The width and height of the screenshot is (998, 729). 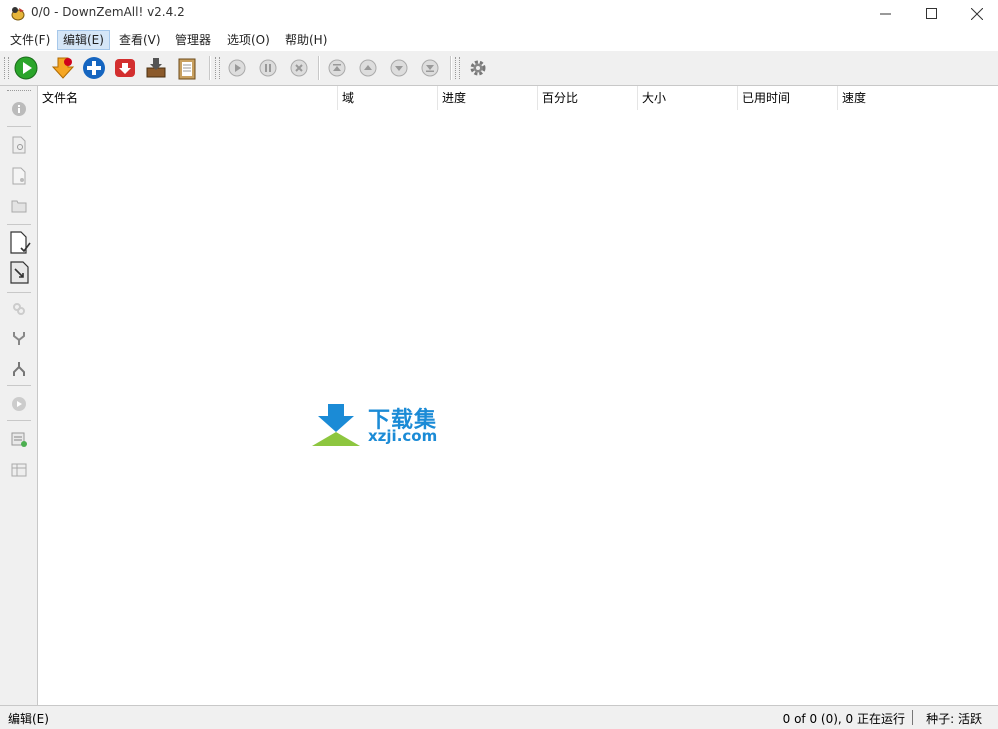 I want to click on file-check-icon, so click(x=20, y=242).